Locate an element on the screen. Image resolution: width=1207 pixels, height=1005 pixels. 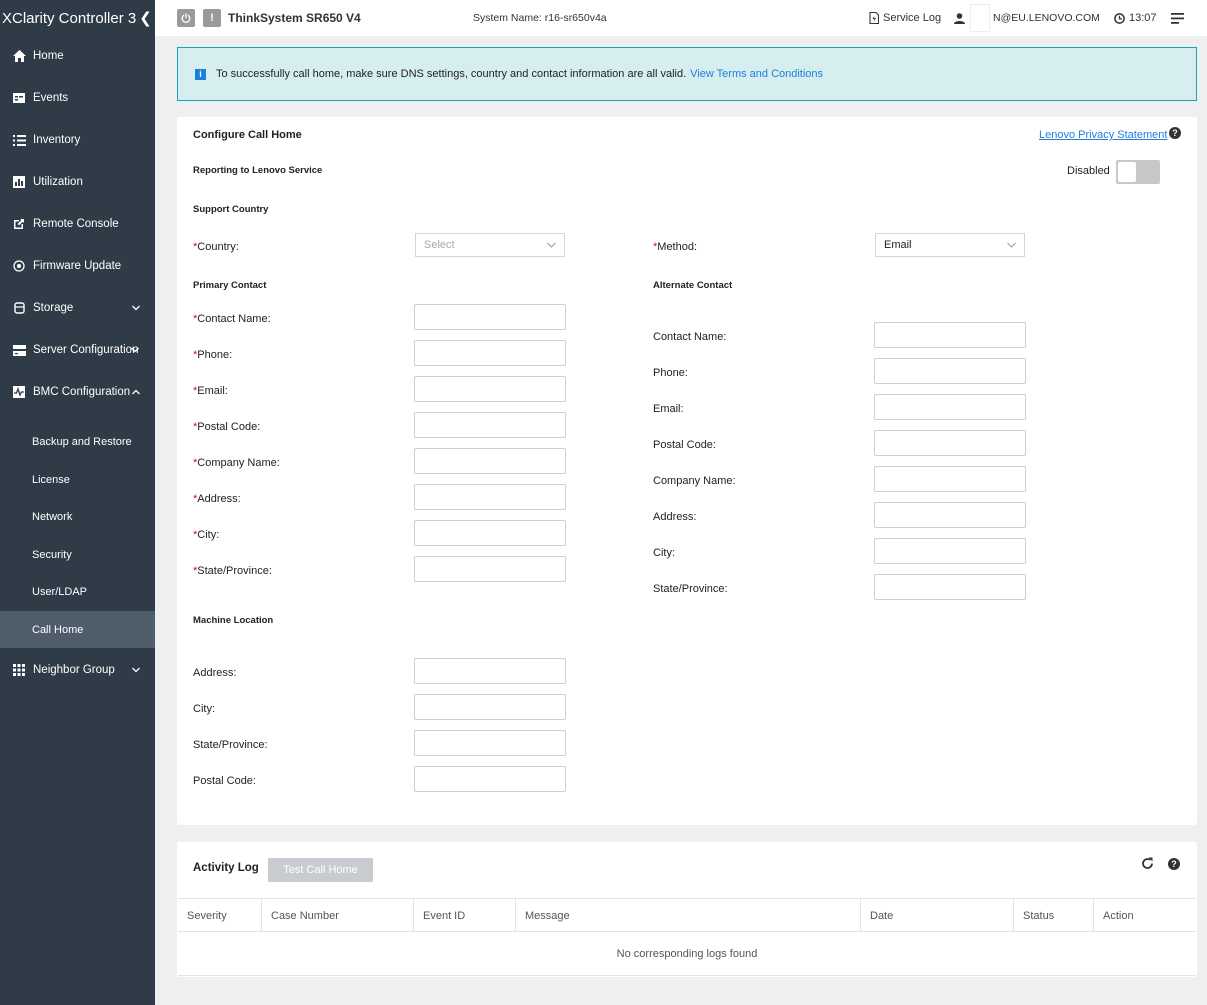
events-icon is located at coordinates (19, 98).